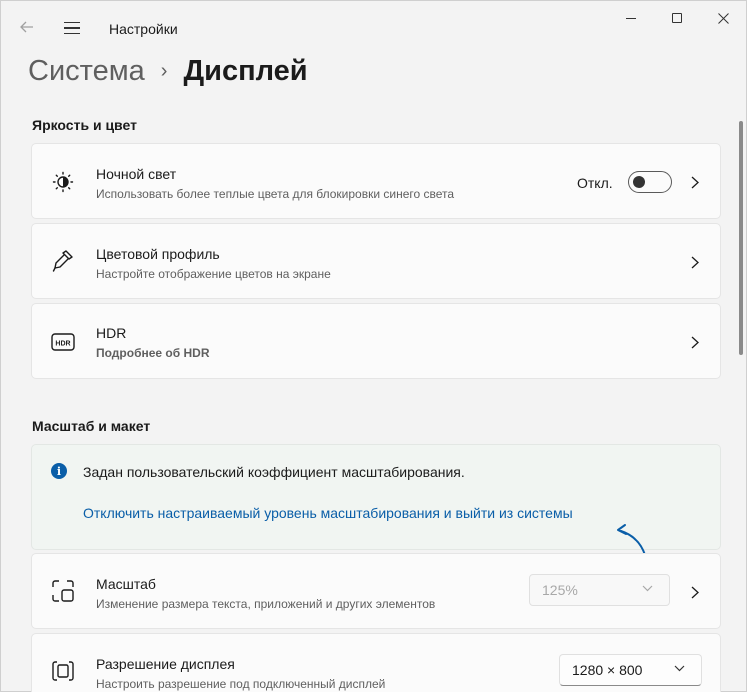 The image size is (747, 692). I want to click on info-icon: i, so click(59, 471).